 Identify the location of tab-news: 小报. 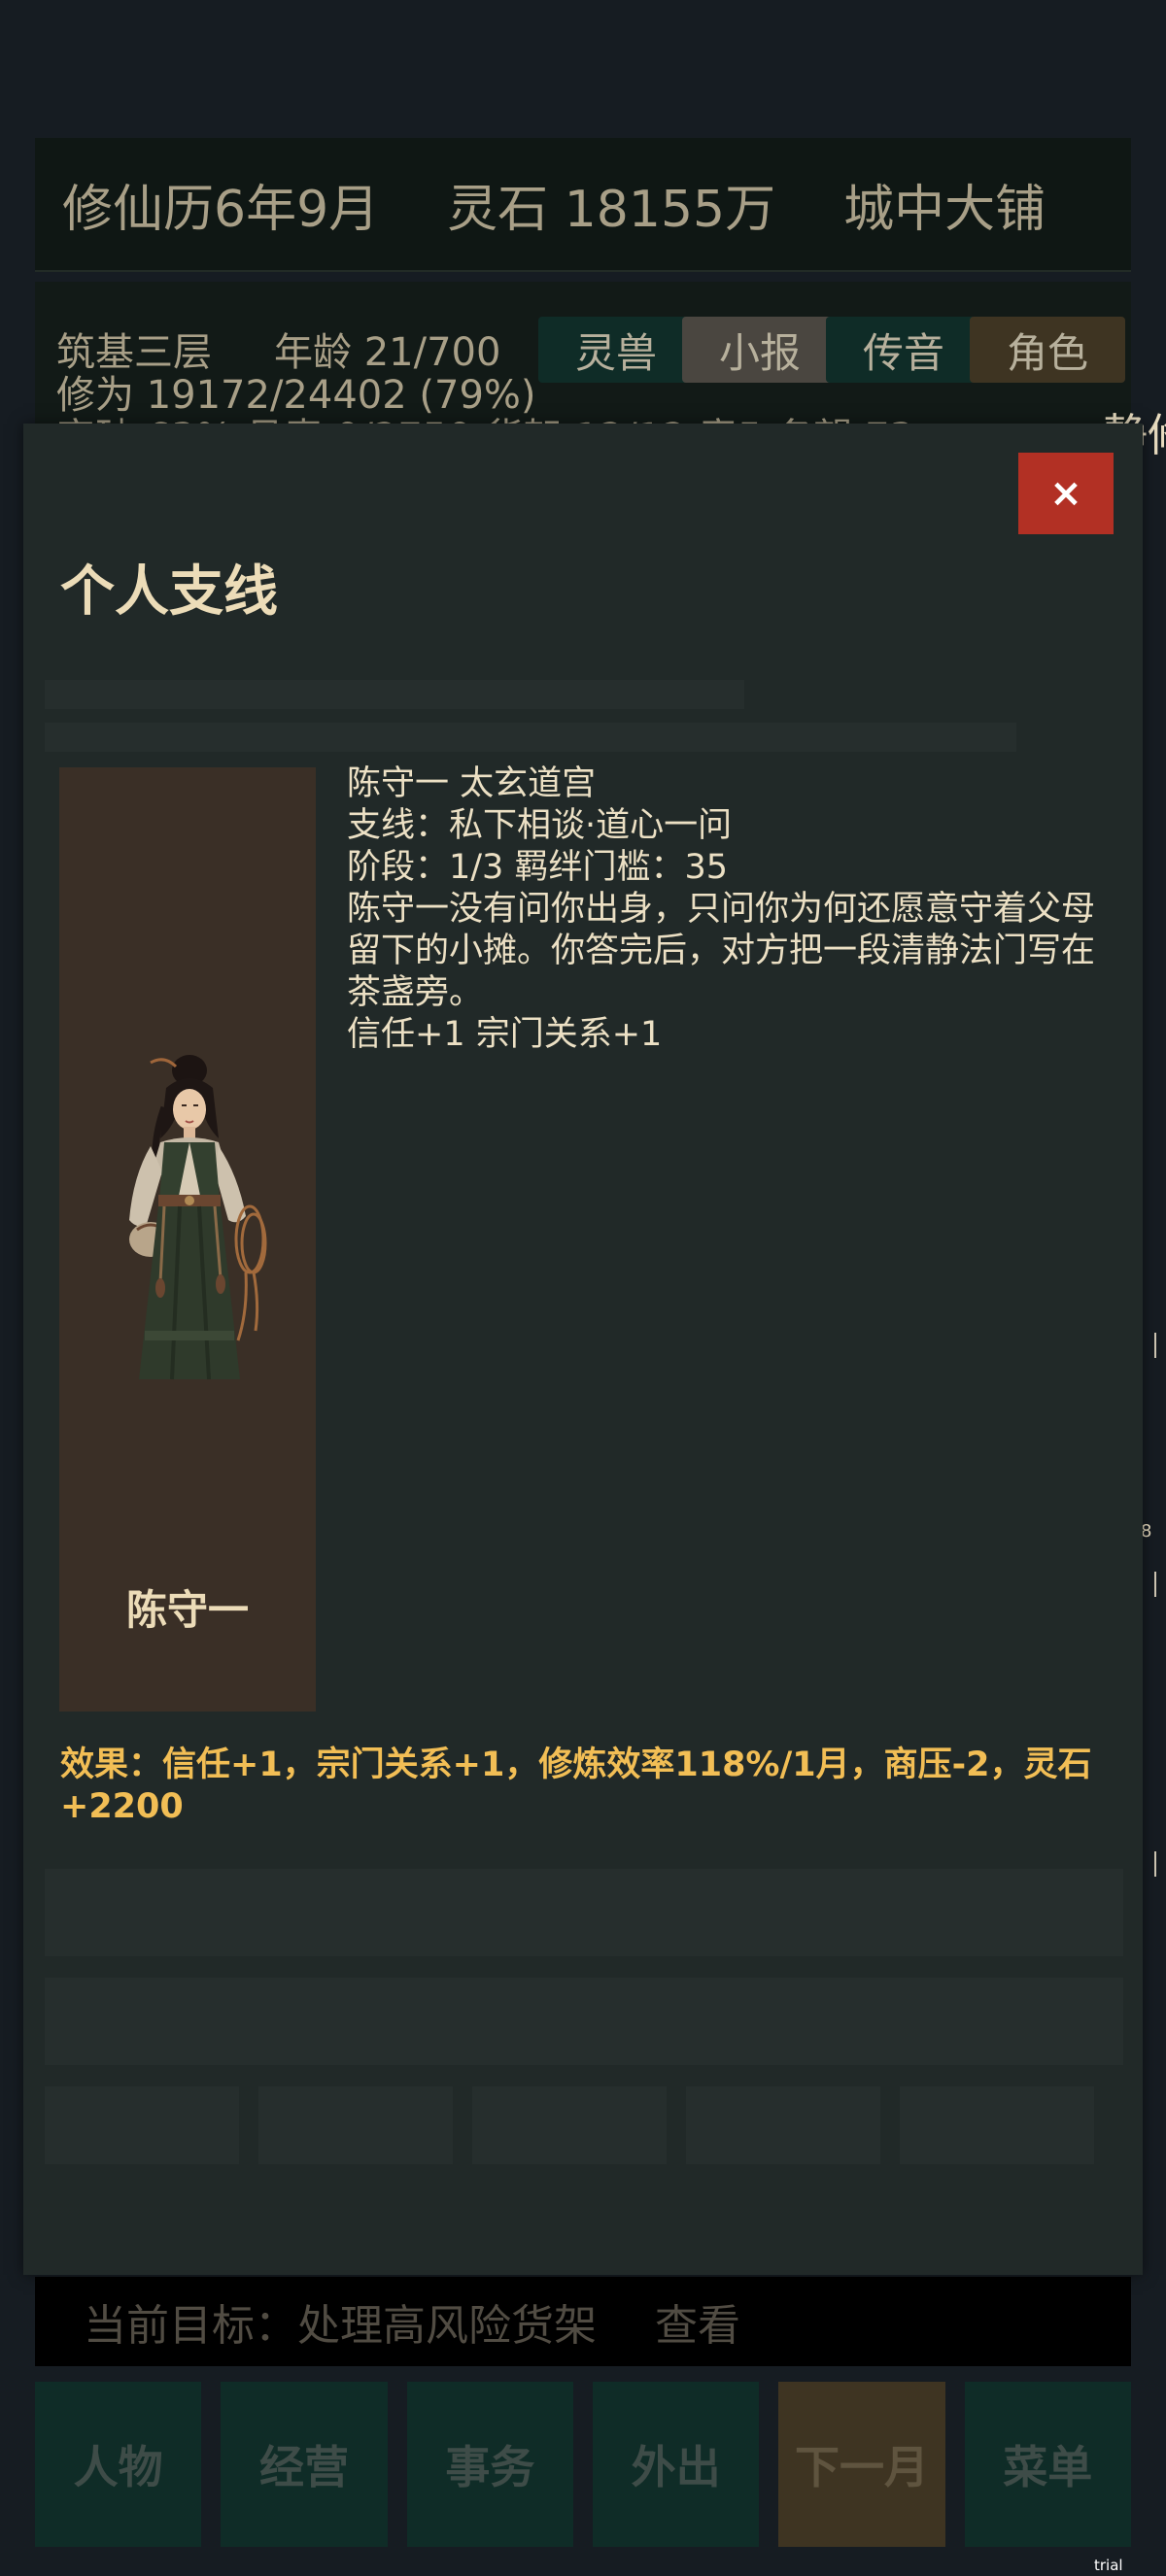
(760, 350).